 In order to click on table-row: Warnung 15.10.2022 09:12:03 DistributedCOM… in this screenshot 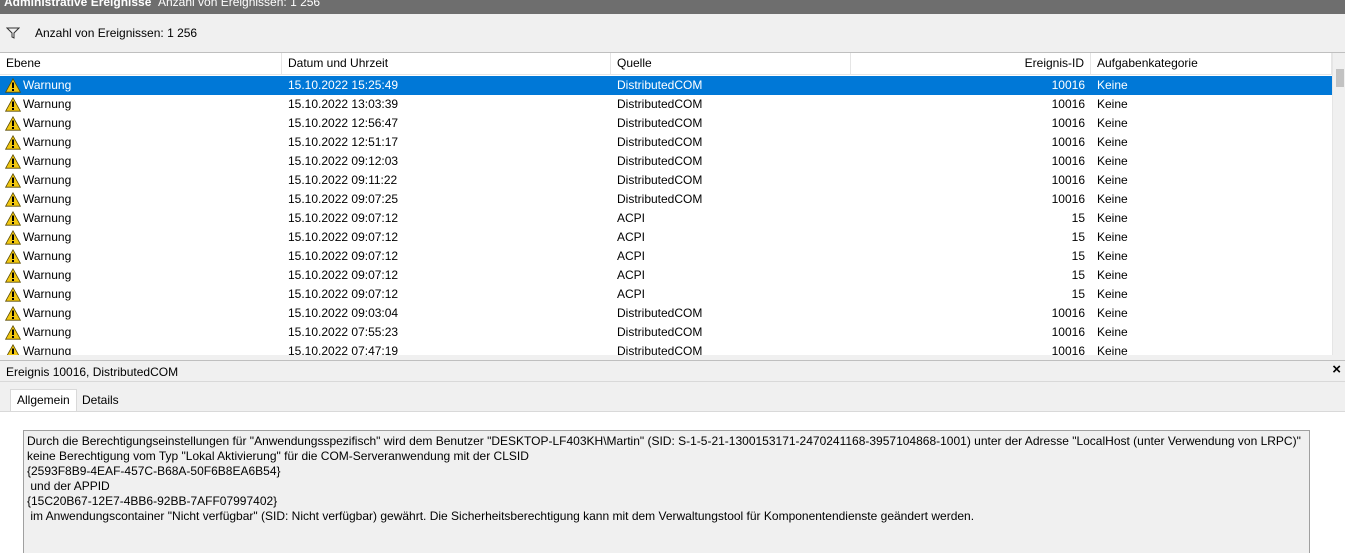, I will do `click(666, 161)`.